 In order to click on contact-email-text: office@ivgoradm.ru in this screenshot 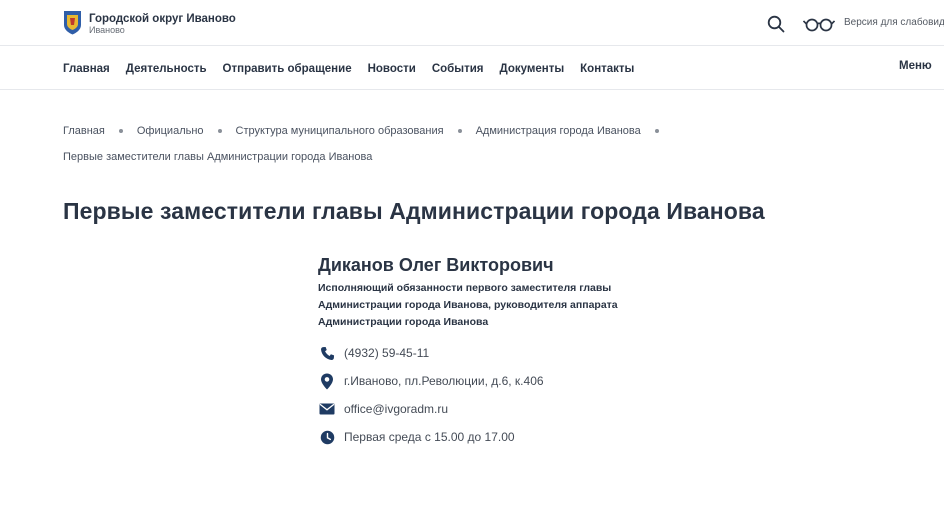, I will do `click(396, 409)`.